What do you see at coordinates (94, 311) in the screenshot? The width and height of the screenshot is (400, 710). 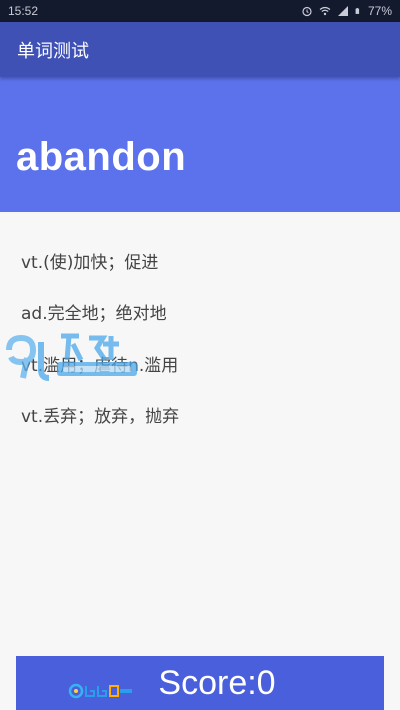 I see `option-2: ad.完全地；绝对地` at bounding box center [94, 311].